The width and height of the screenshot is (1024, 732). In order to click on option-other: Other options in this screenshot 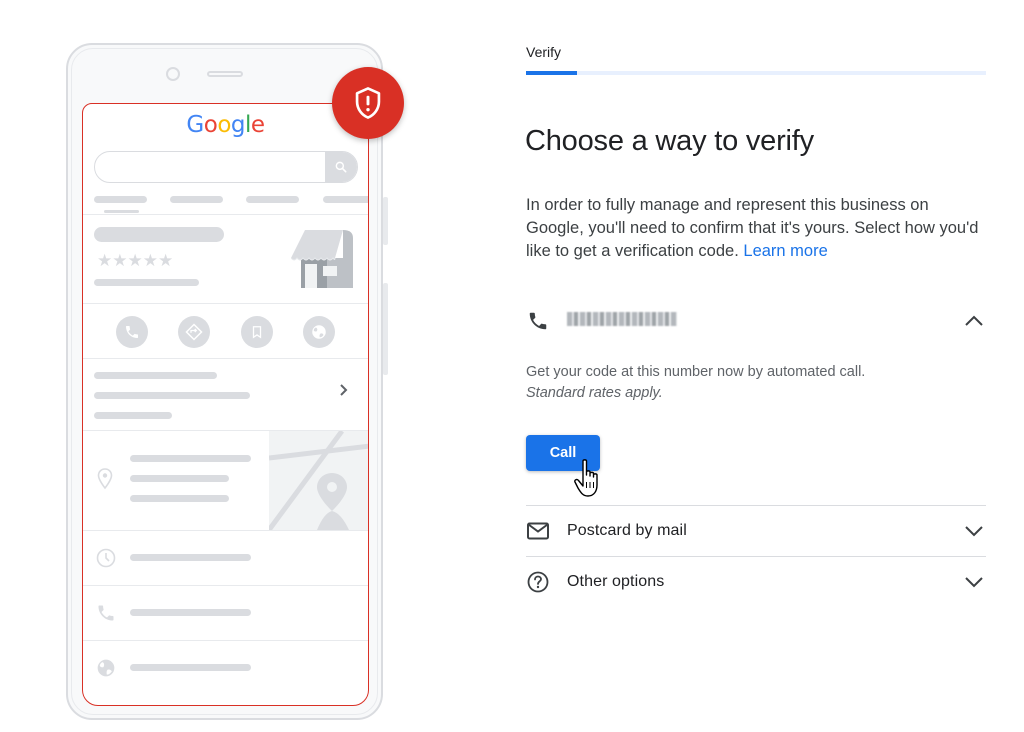, I will do `click(756, 582)`.